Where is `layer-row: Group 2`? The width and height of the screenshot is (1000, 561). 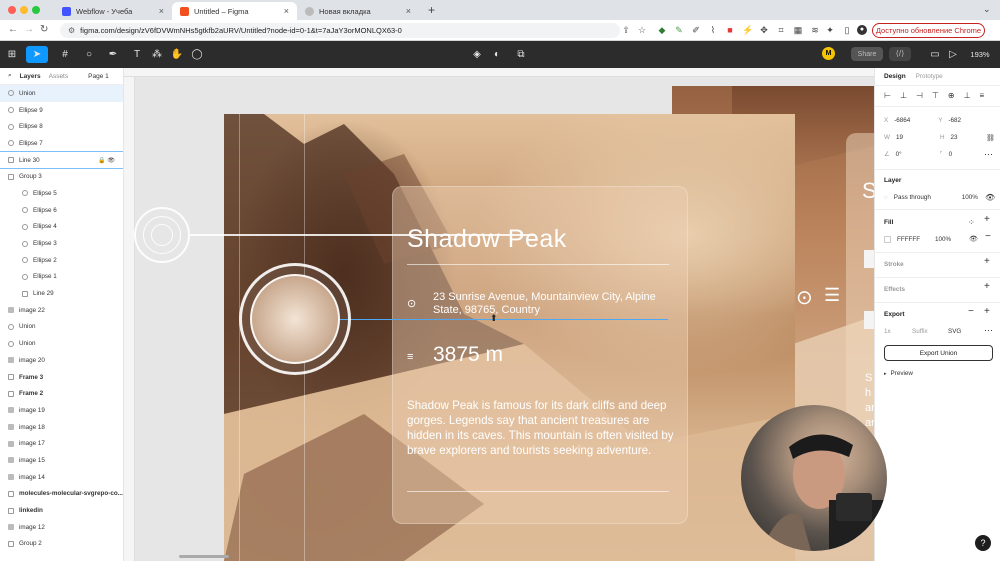
layer-row: Group 2 is located at coordinates (61, 544).